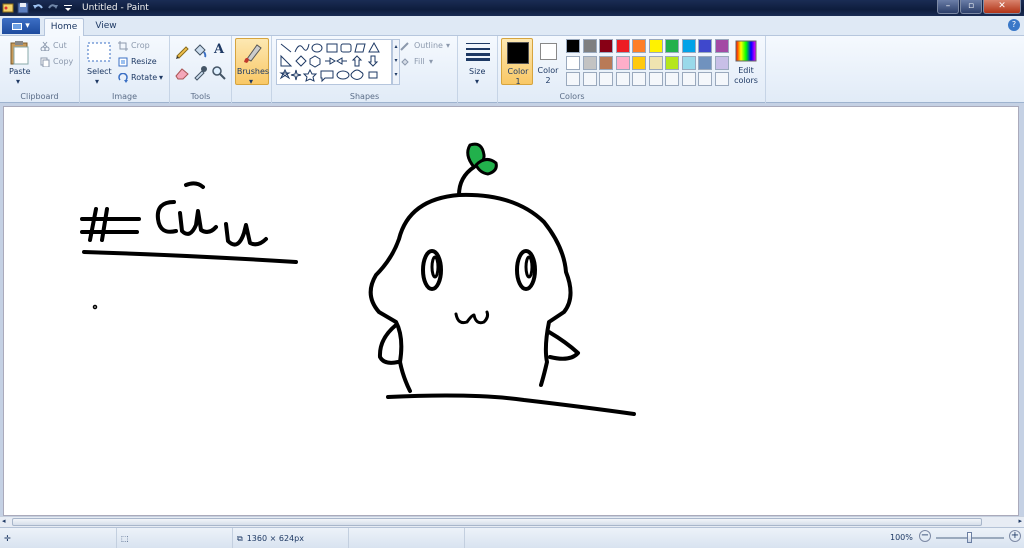 The width and height of the screenshot is (1024, 548). I want to click on text-tool-icon: A, so click(219, 50).